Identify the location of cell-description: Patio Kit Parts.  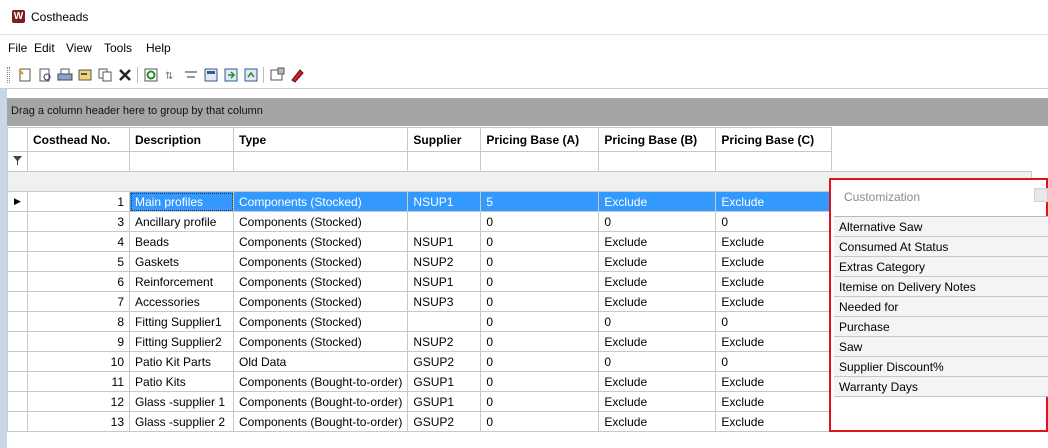
(181, 361).